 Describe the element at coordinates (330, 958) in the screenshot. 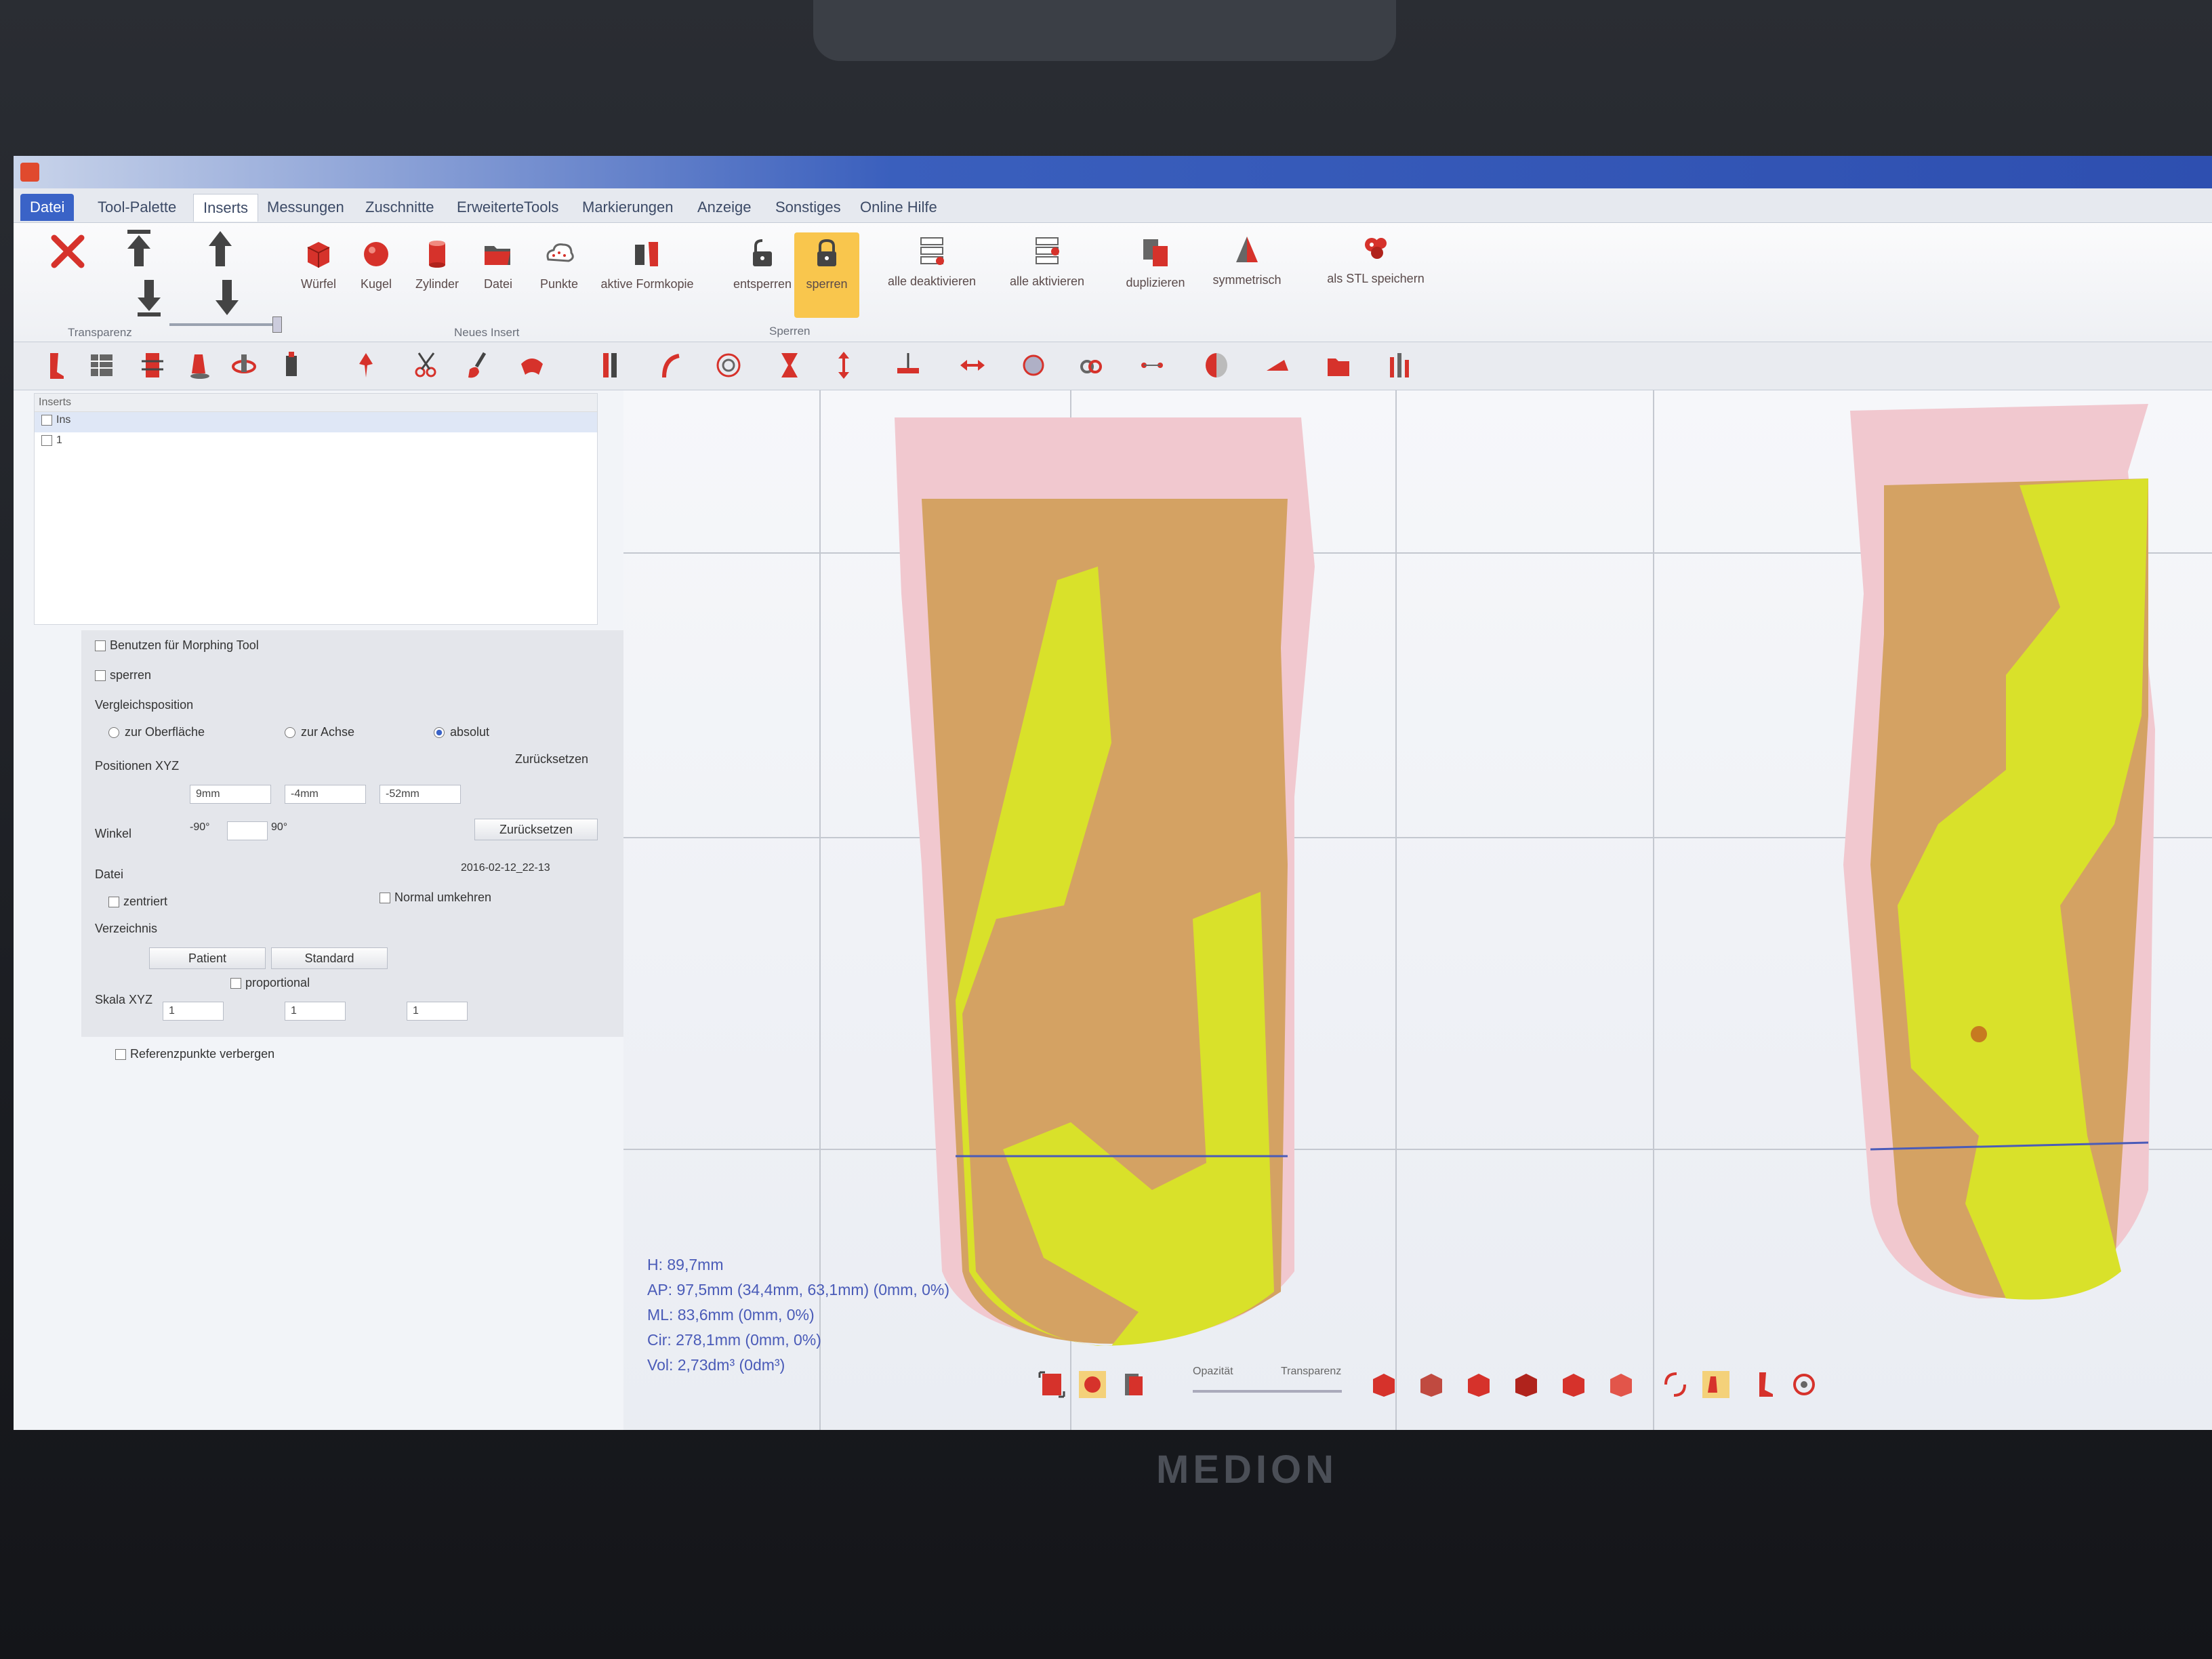

I see `standard-button: Standard` at that location.